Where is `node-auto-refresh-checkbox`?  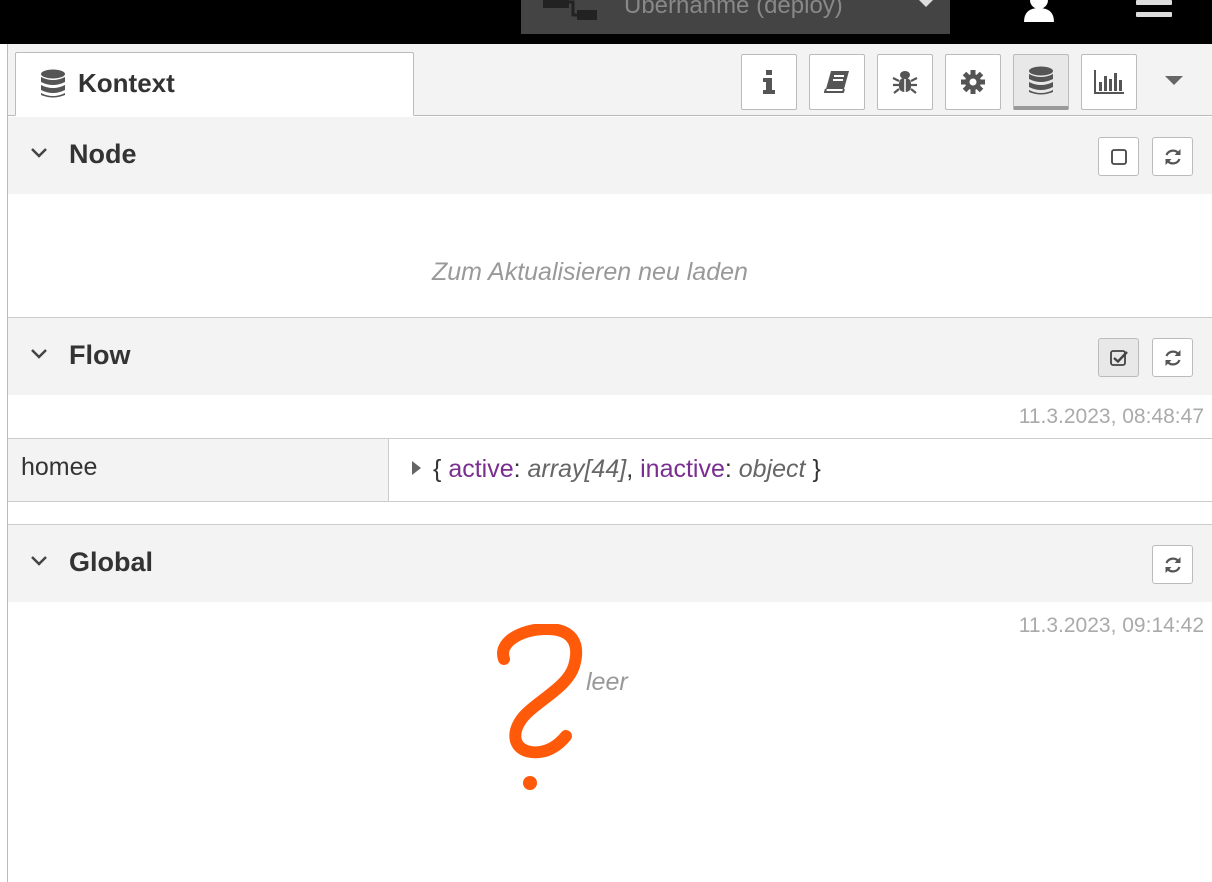
node-auto-refresh-checkbox is located at coordinates (1118, 156).